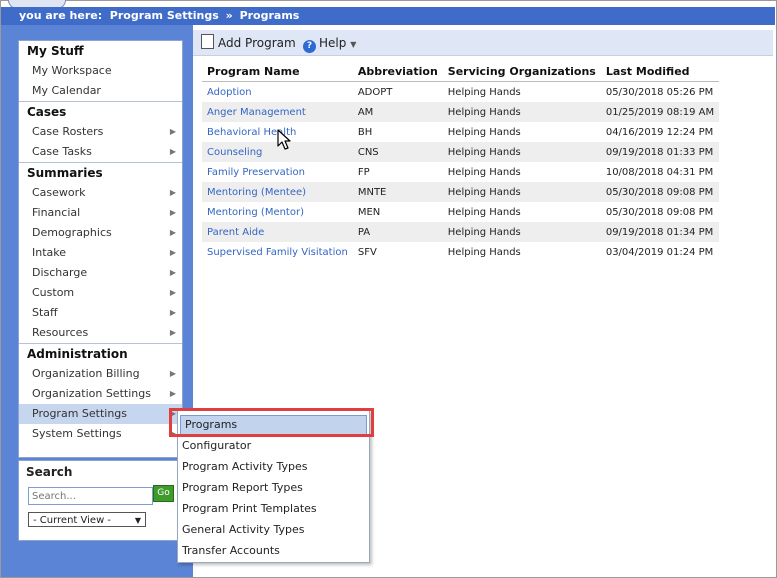 The width and height of the screenshot is (777, 578). What do you see at coordinates (62, 151) in the screenshot?
I see `sidebar-item-label: Case Tasks` at bounding box center [62, 151].